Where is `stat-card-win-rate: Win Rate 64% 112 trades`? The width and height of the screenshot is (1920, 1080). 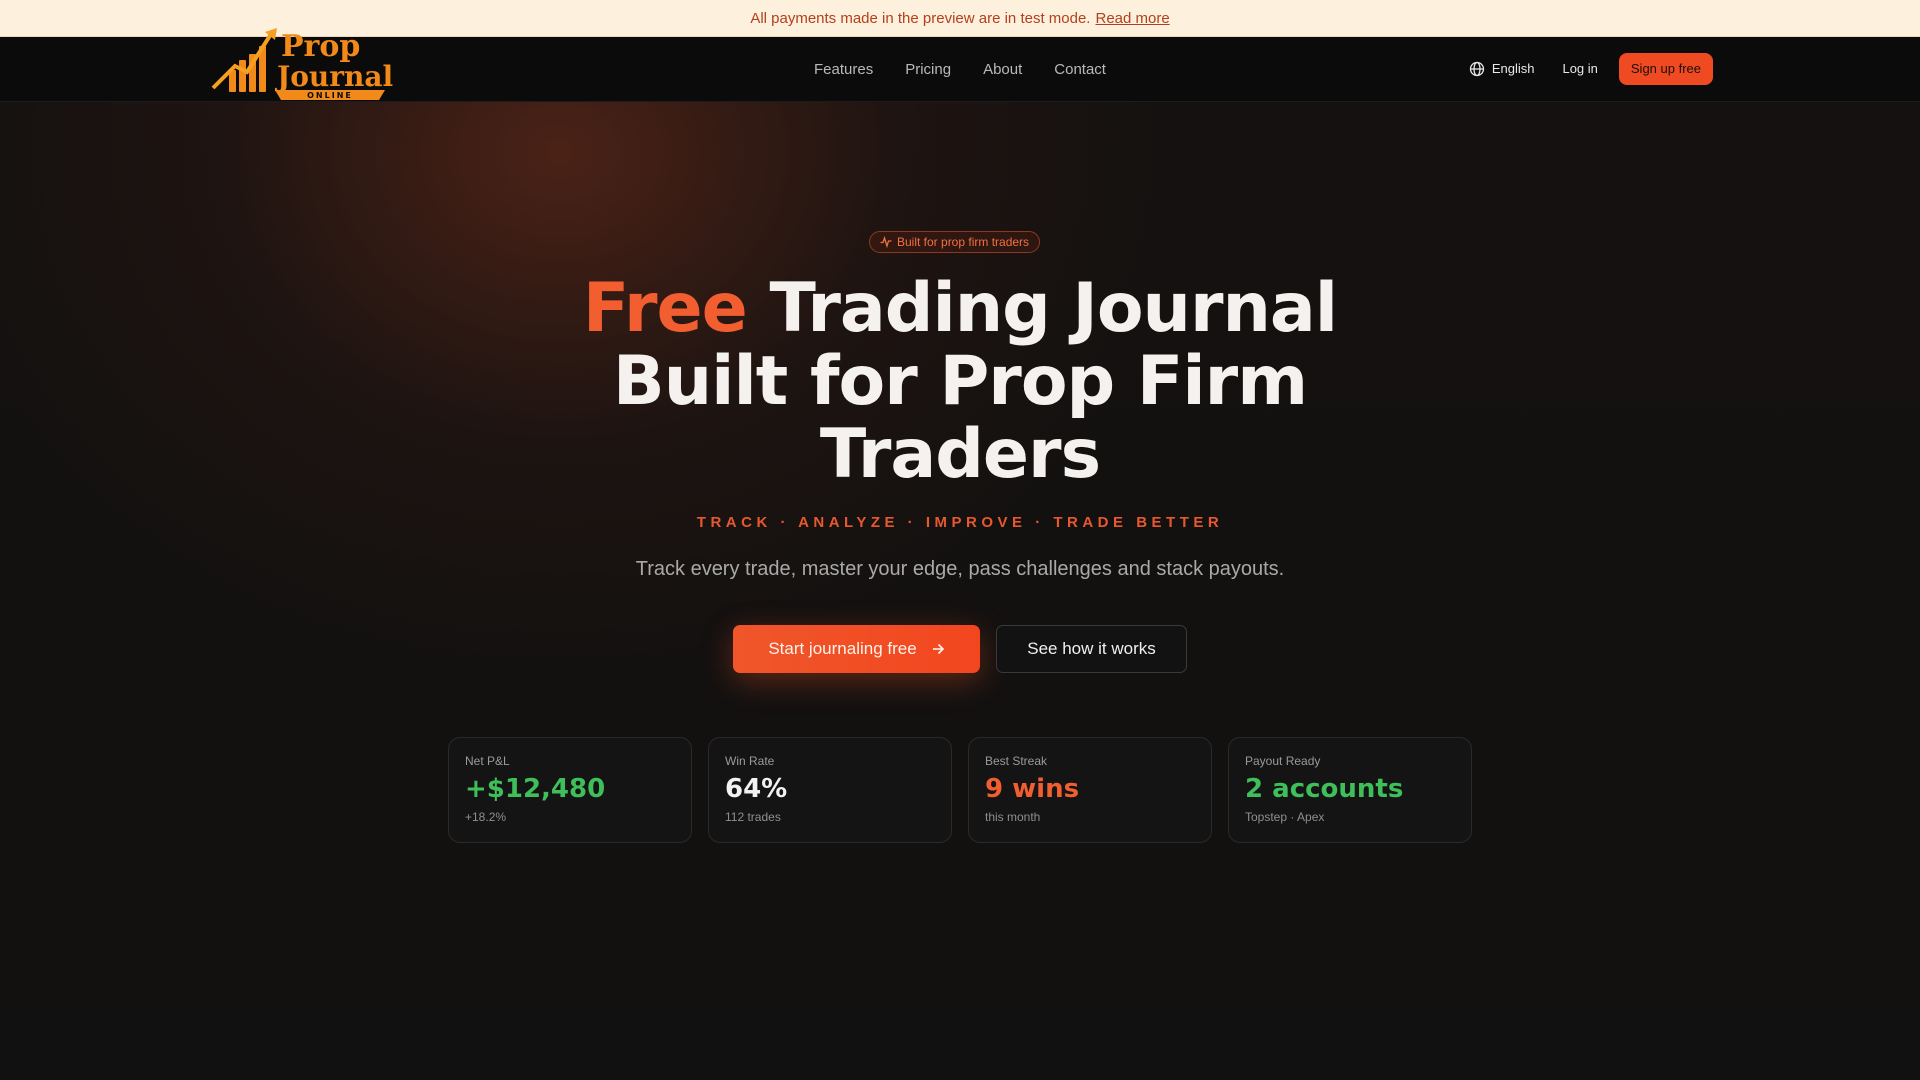
stat-card-win-rate: Win Rate 64% 112 trades is located at coordinates (830, 790).